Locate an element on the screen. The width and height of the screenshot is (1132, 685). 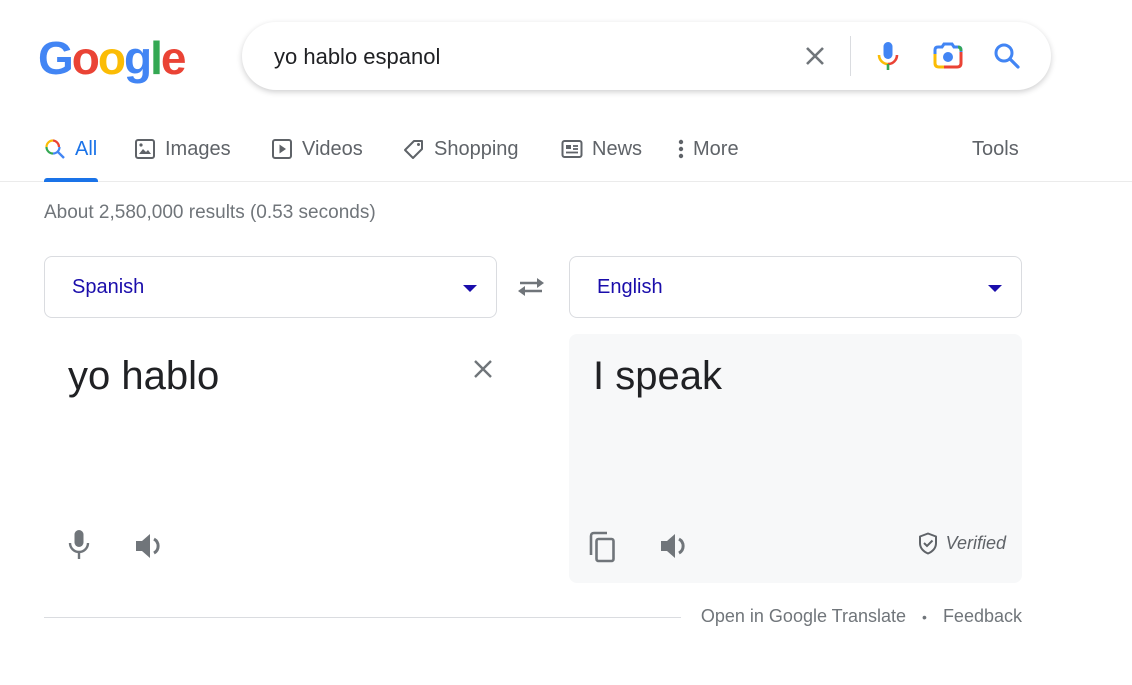
logo-letter: g is located at coordinates (138, 58).